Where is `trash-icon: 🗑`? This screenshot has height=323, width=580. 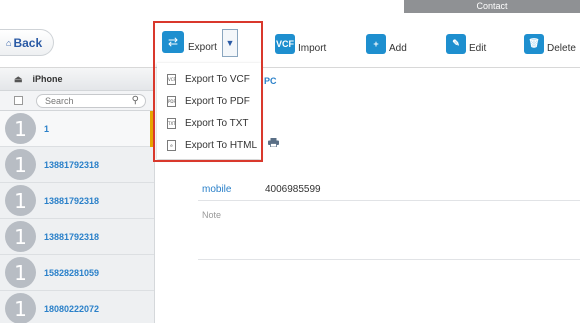
trash-icon: 🗑 is located at coordinates (534, 43).